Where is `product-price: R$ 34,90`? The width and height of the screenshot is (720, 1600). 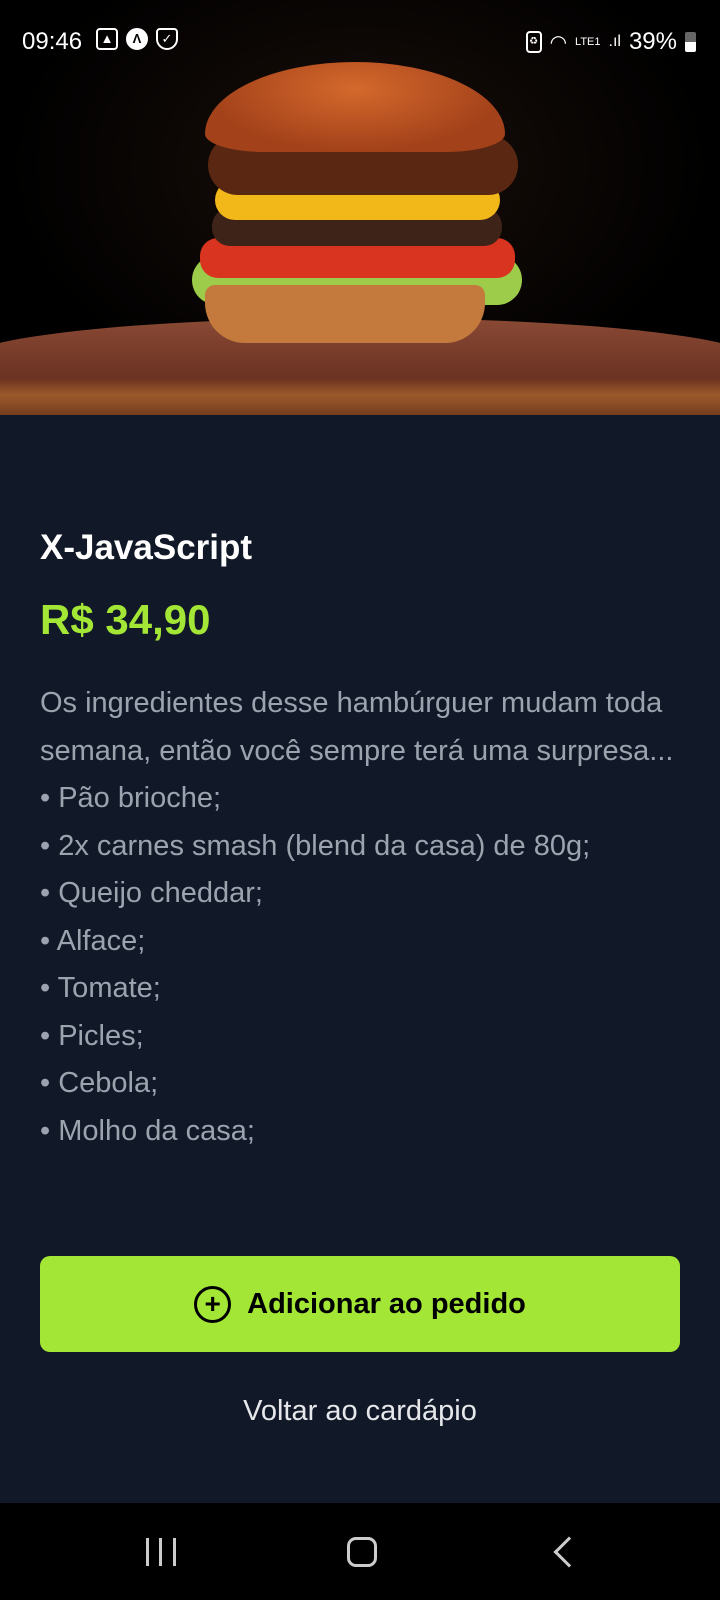
product-price: R$ 34,90 is located at coordinates (125, 619).